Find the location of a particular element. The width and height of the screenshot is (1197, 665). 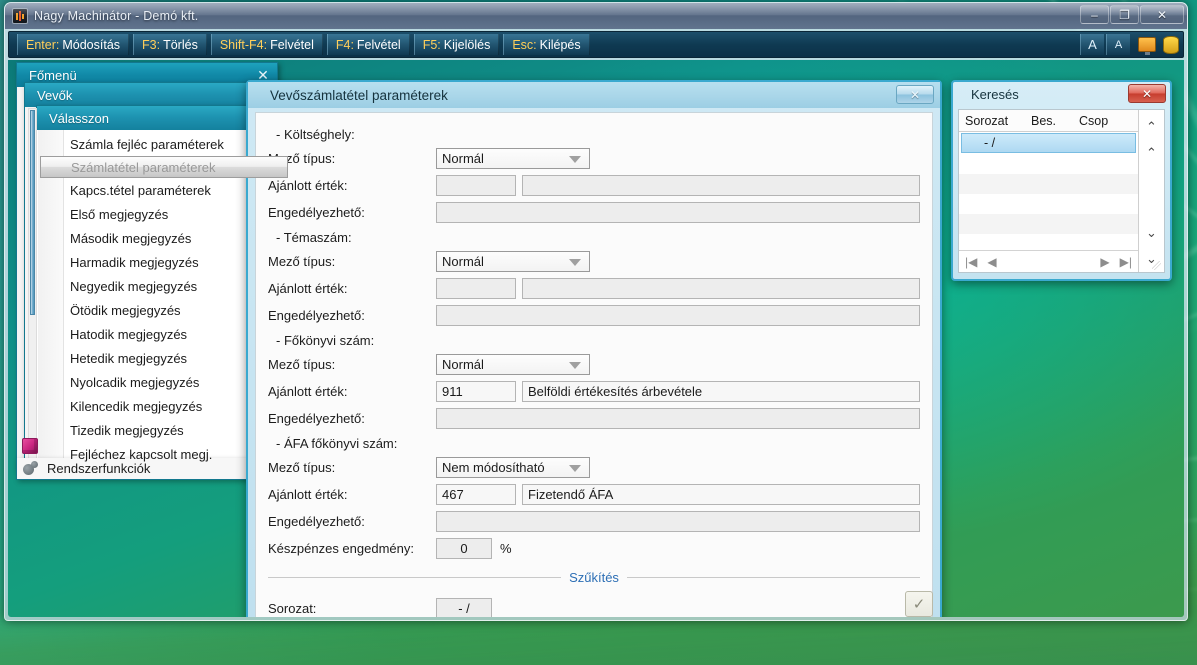

close-button: ✕ is located at coordinates (1162, 14).